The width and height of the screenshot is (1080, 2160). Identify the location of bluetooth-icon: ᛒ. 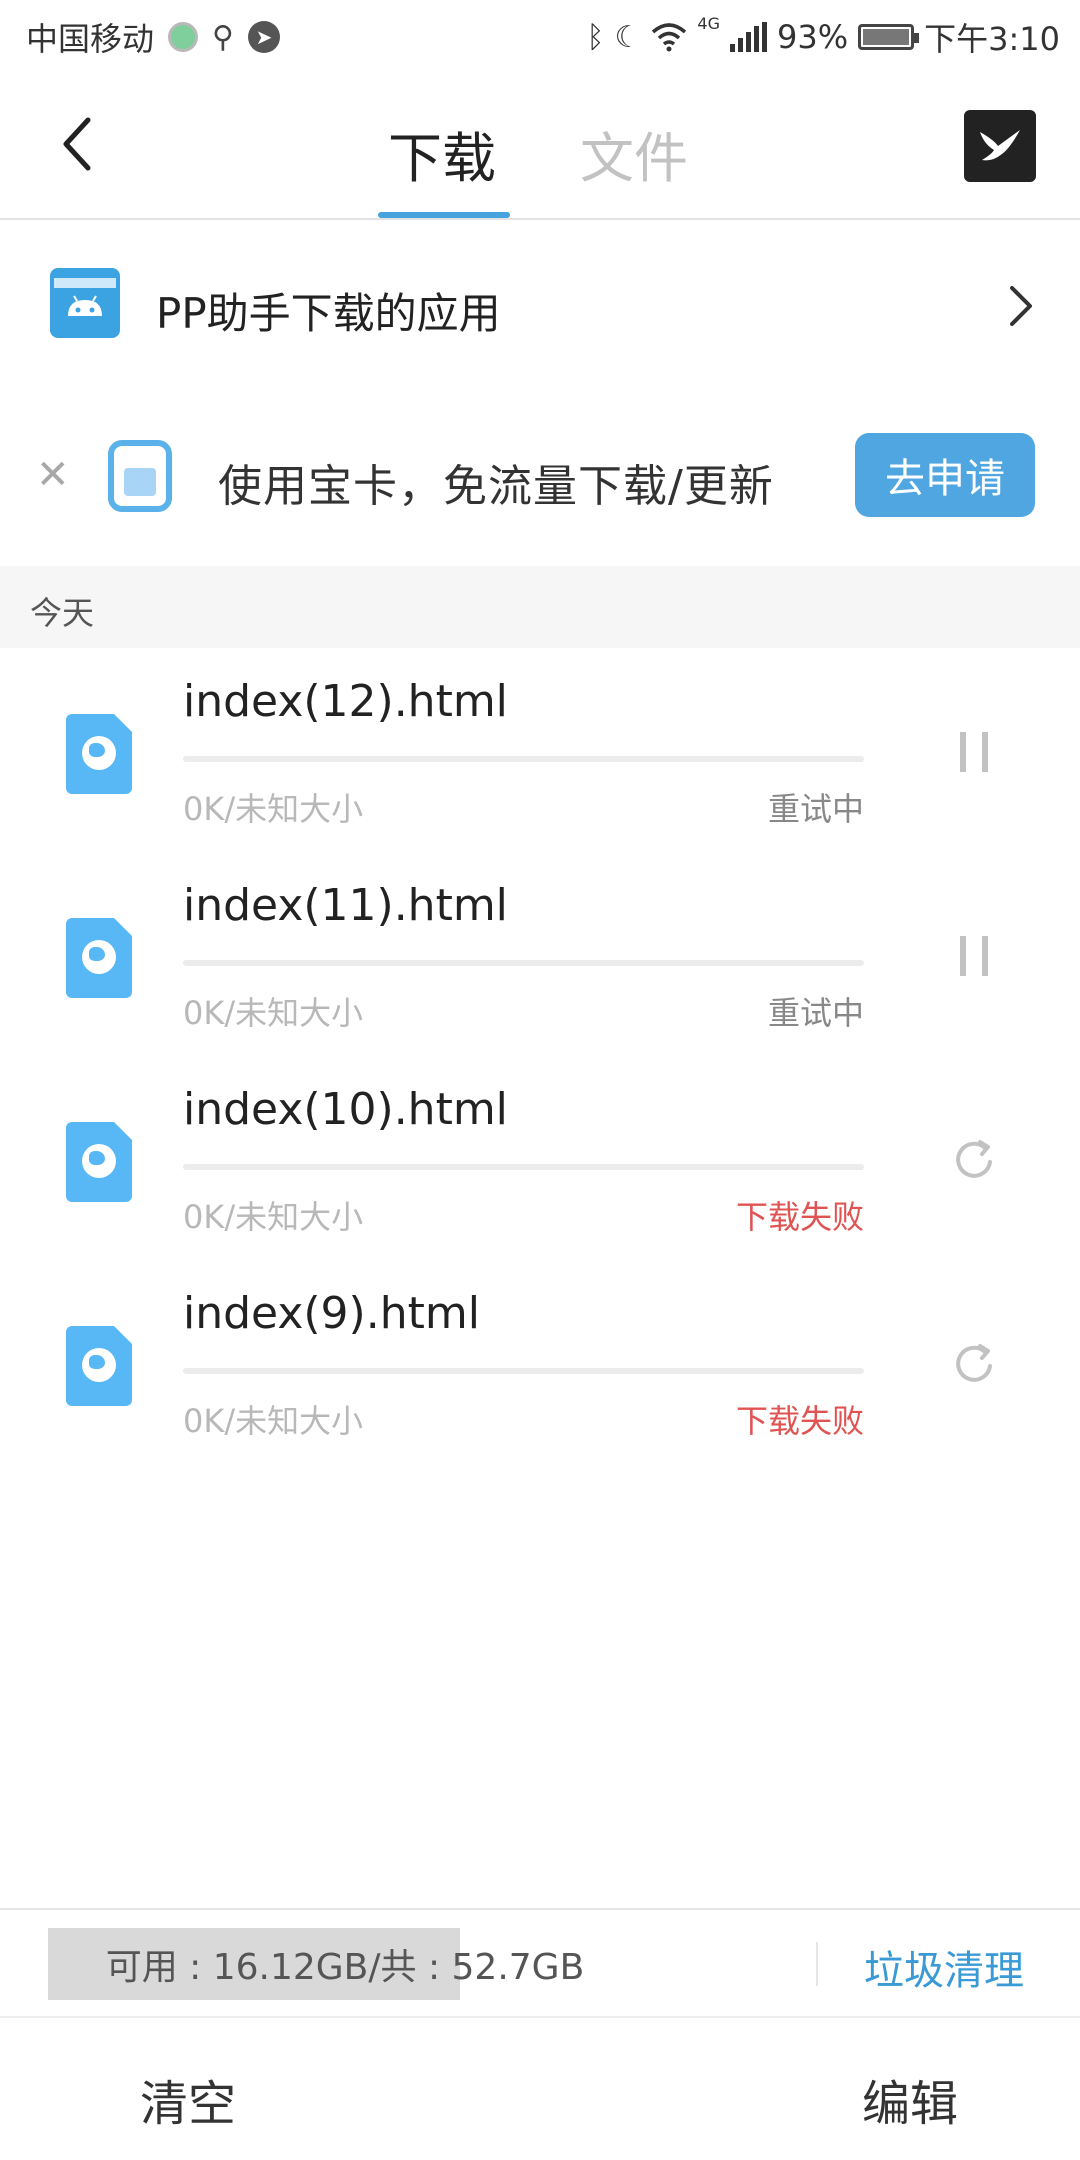
(595, 37).